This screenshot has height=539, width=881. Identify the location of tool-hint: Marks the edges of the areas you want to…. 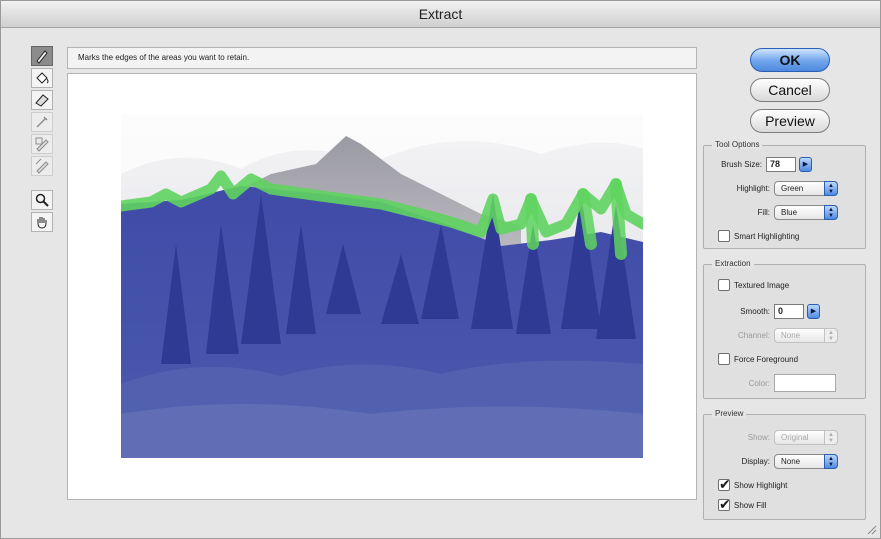
(382, 58).